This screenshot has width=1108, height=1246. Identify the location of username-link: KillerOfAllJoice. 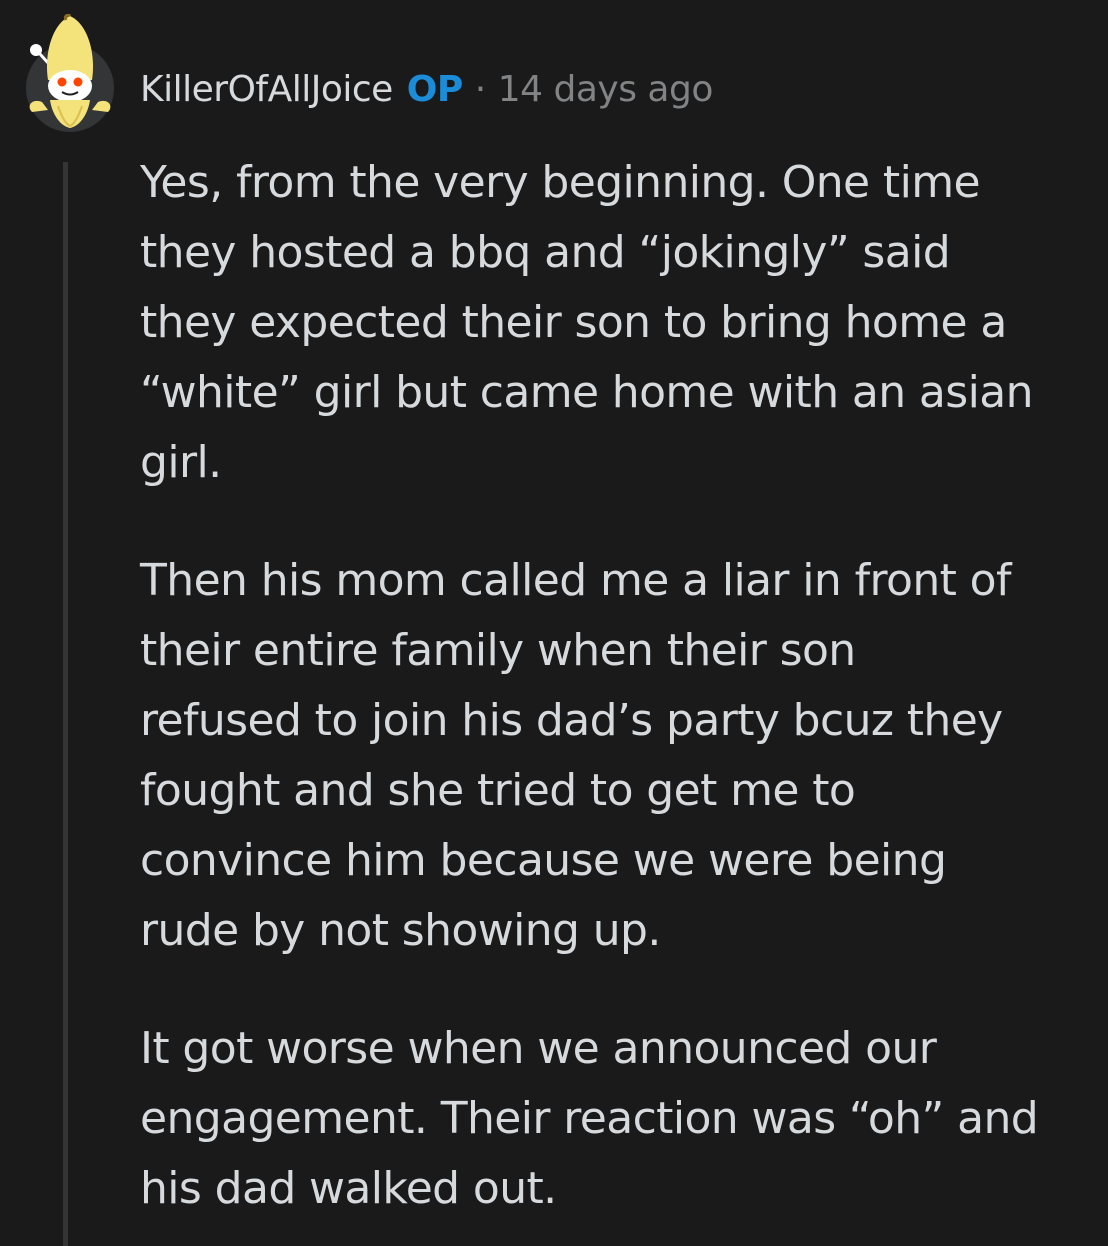
(266, 89).